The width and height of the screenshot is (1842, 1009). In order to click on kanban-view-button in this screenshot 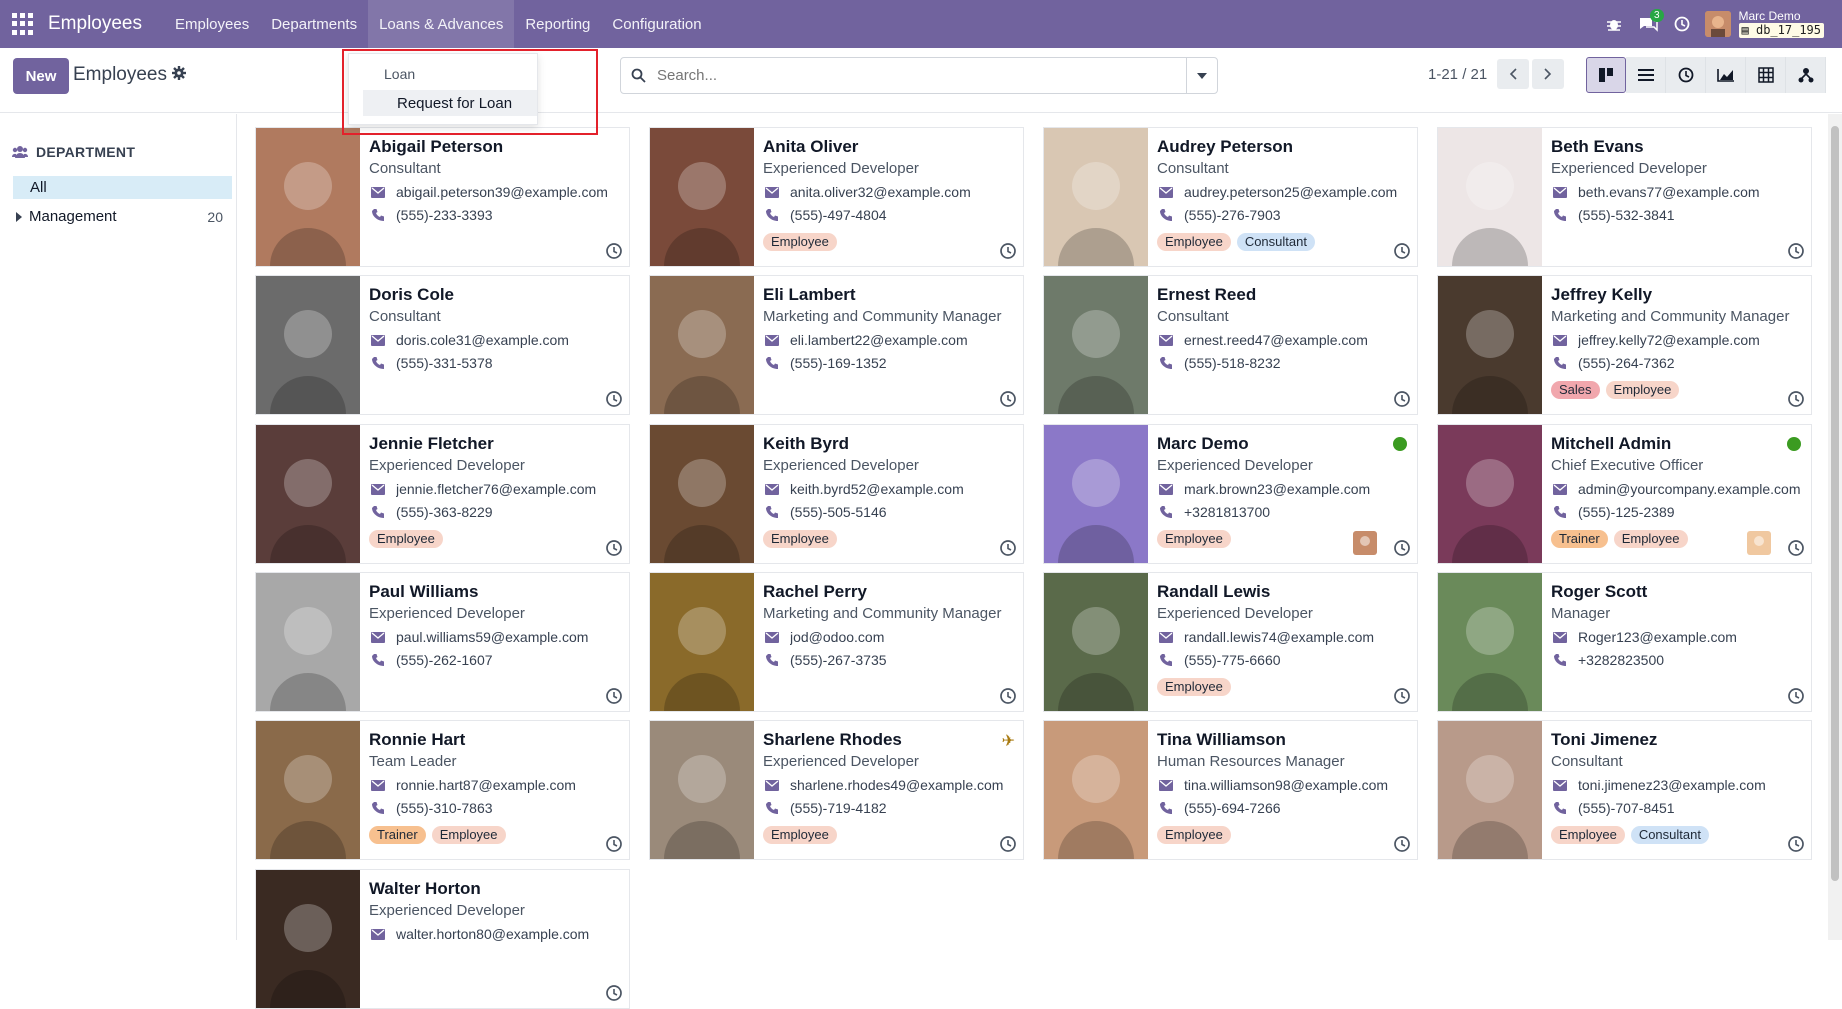, I will do `click(1606, 75)`.